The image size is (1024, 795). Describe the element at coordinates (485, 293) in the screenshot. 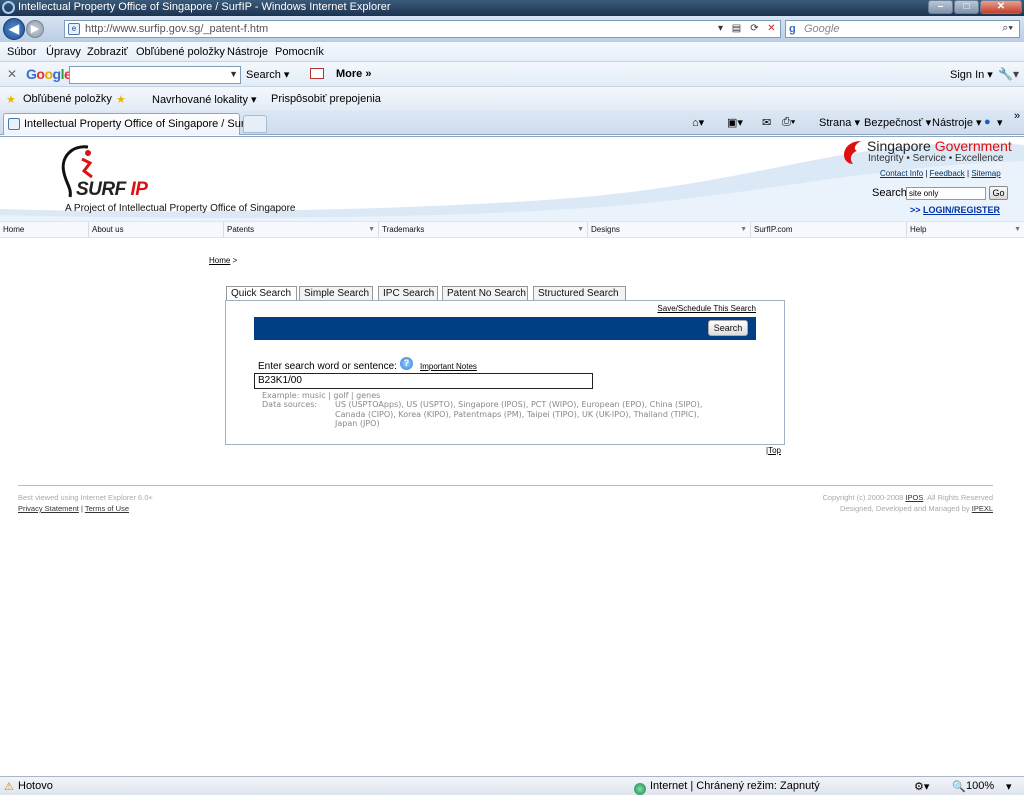

I see `tab-patent-no-search: Patent No Search` at that location.